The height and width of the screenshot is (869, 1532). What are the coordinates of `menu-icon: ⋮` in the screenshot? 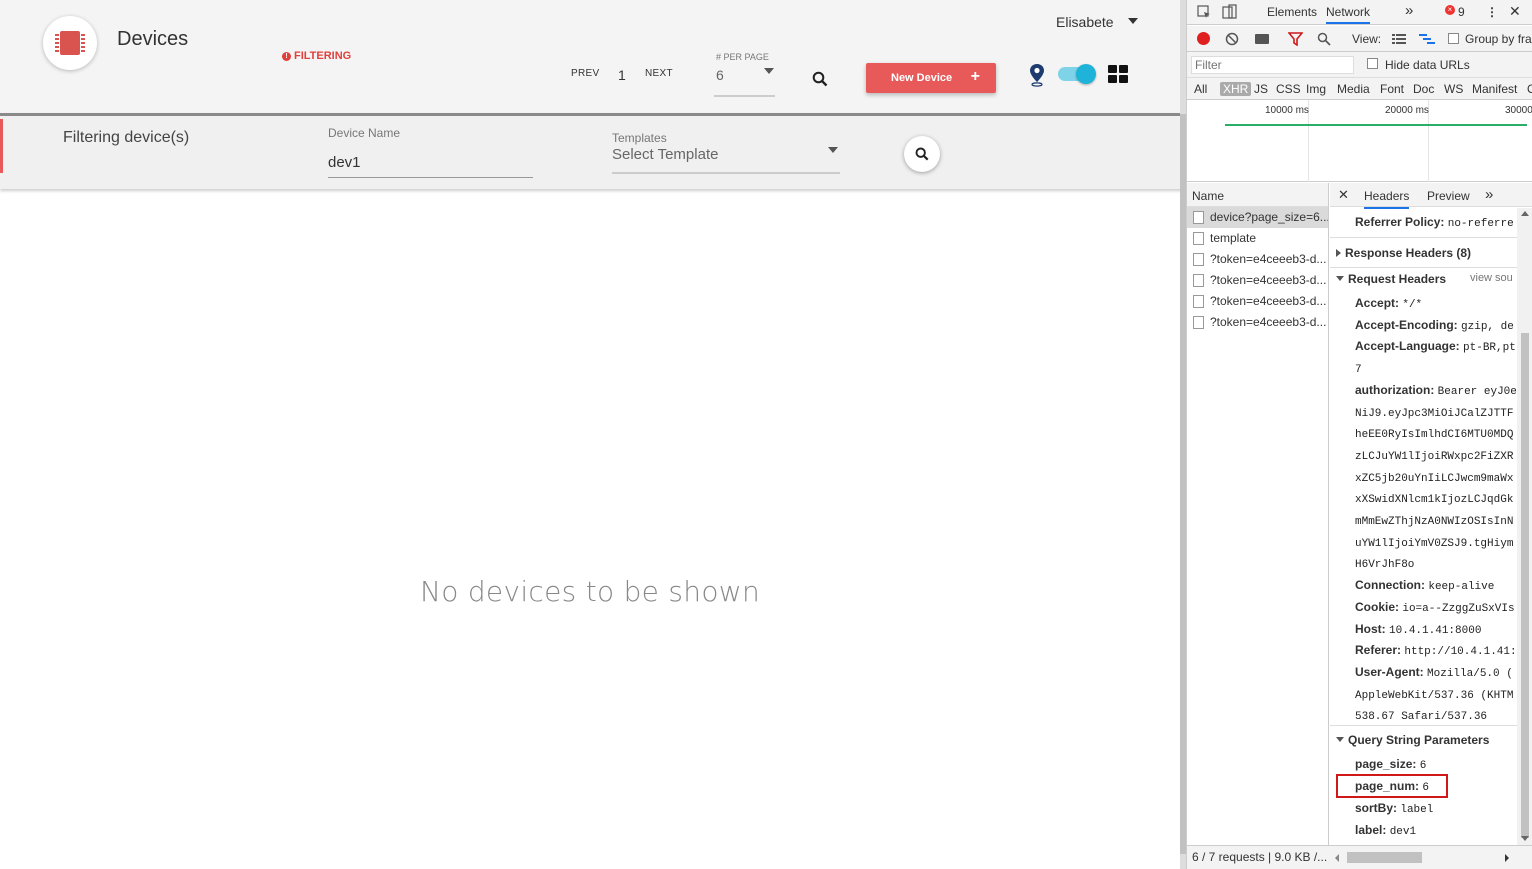 It's located at (1492, 12).